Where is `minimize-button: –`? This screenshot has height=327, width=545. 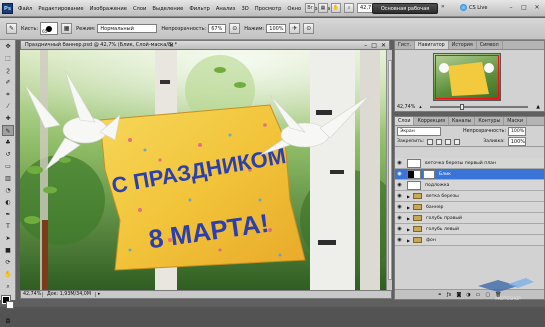 minimize-button: – is located at coordinates (511, 8).